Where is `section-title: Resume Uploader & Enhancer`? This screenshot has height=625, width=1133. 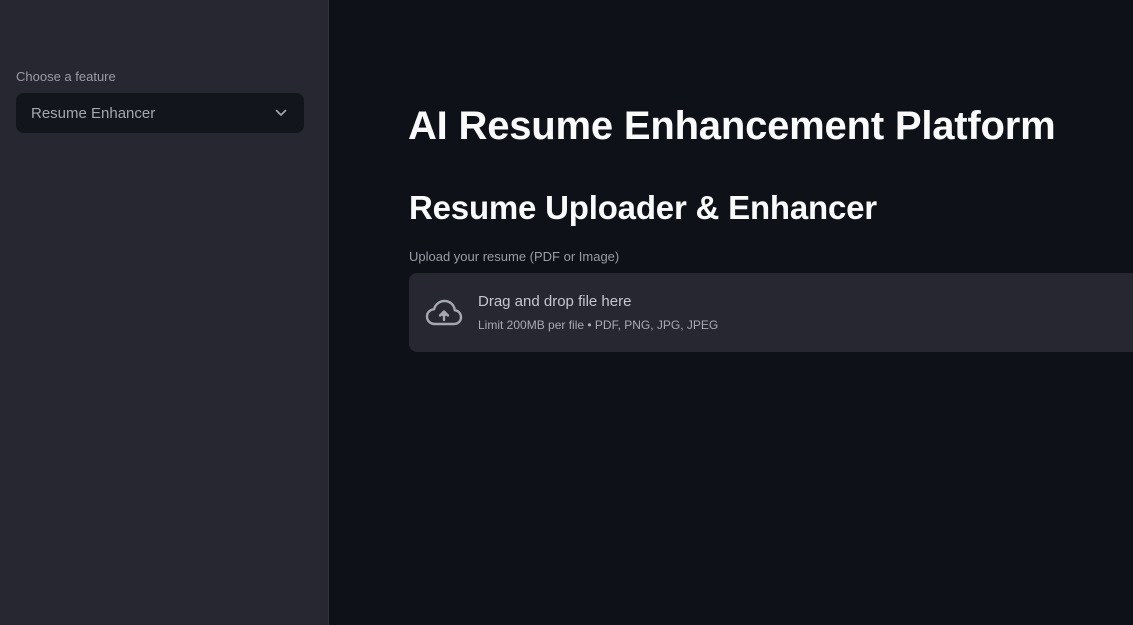
section-title: Resume Uploader & Enhancer is located at coordinates (643, 207).